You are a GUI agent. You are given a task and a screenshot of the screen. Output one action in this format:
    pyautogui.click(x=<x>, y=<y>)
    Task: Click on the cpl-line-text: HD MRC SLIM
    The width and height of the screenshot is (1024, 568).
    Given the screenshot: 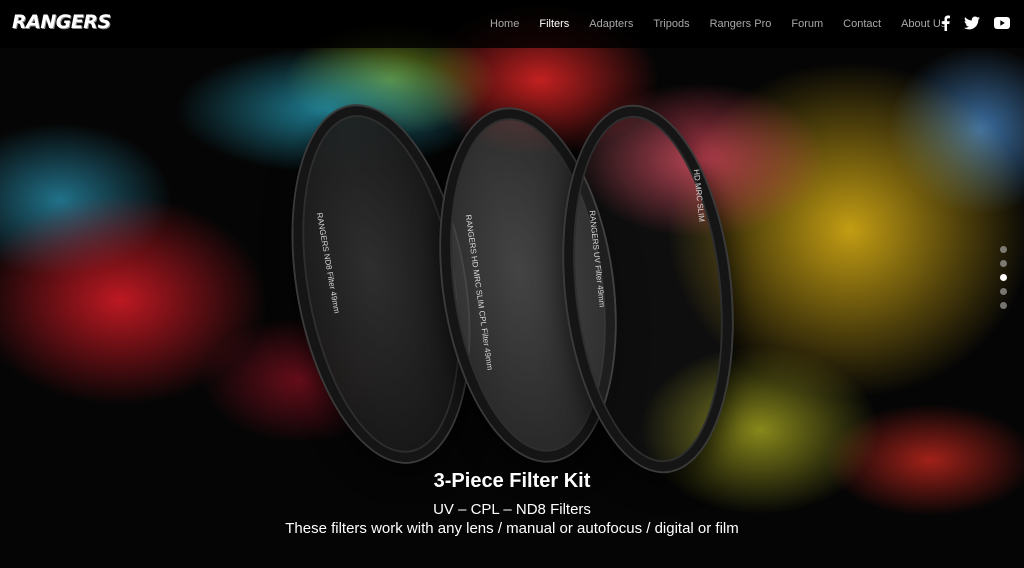 What is the action you would take?
    pyautogui.click(x=477, y=282)
    